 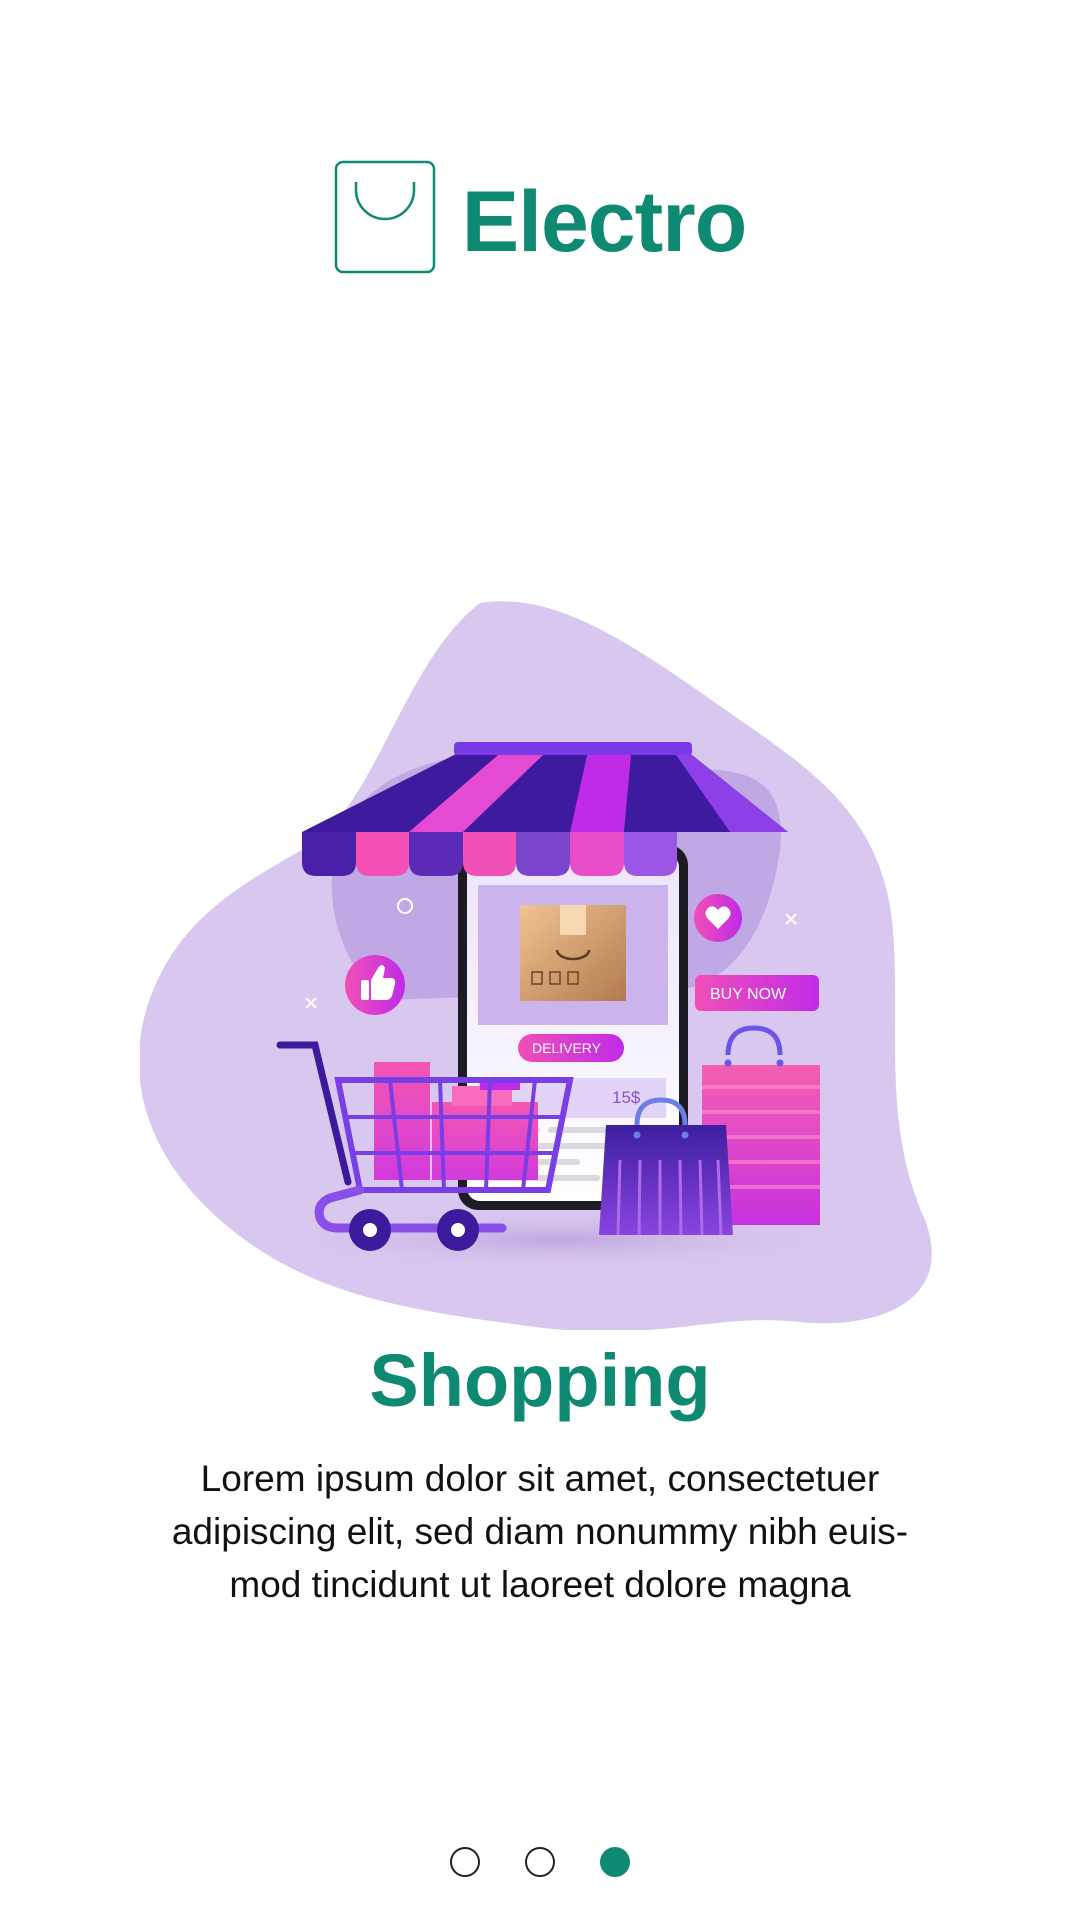 I want to click on buy-now-badge: BUY NOW, so click(x=757, y=993).